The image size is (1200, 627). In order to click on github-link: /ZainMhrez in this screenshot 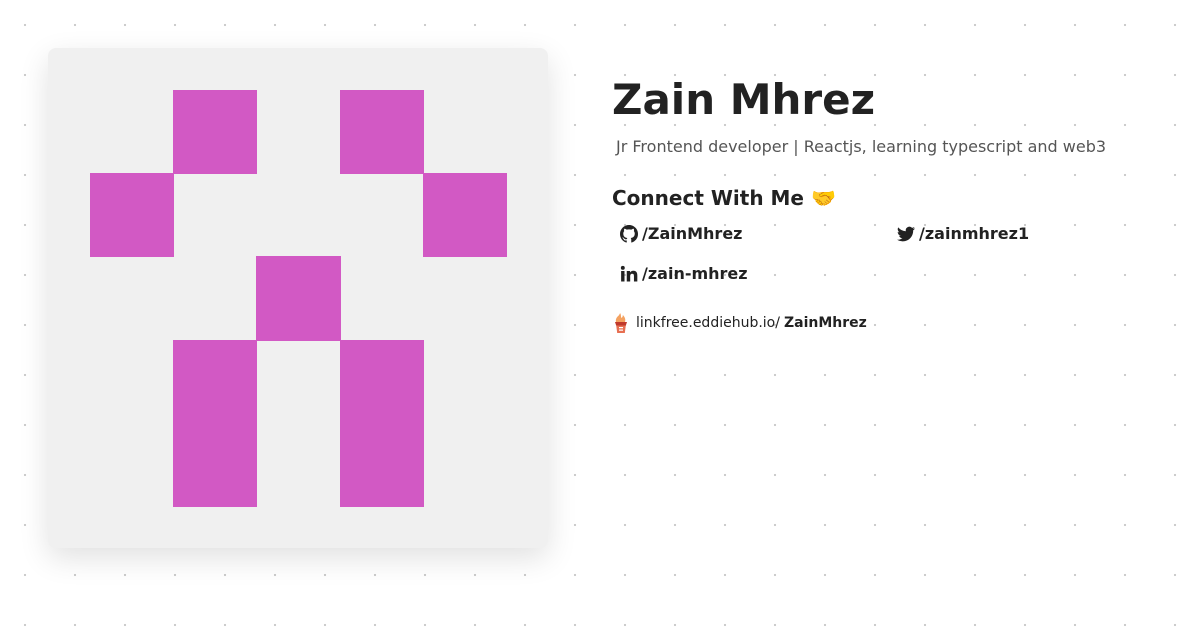, I will do `click(681, 233)`.